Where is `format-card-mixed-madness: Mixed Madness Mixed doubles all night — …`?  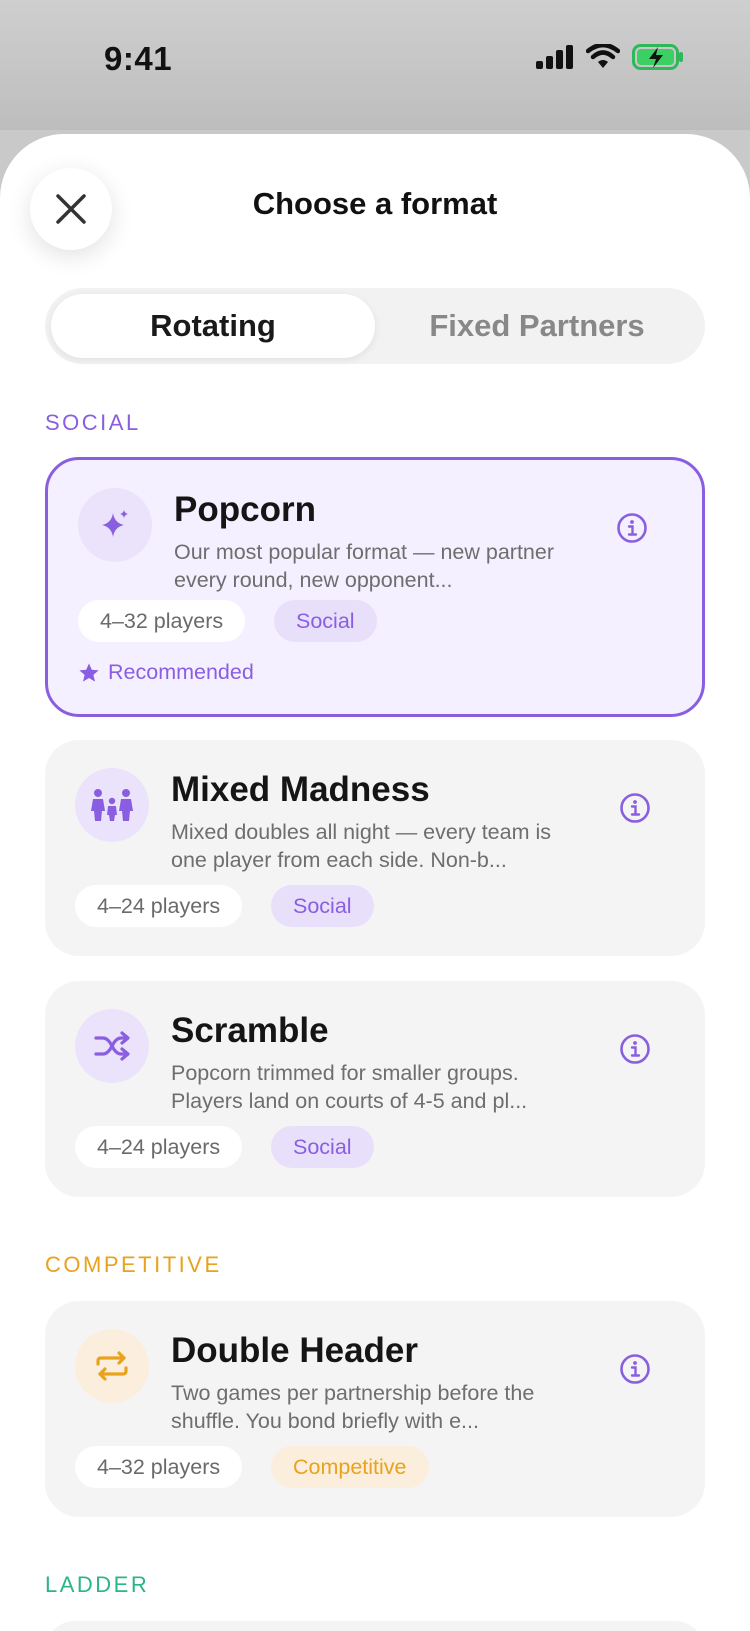 format-card-mixed-madness: Mixed Madness Mixed doubles all night — … is located at coordinates (375, 848).